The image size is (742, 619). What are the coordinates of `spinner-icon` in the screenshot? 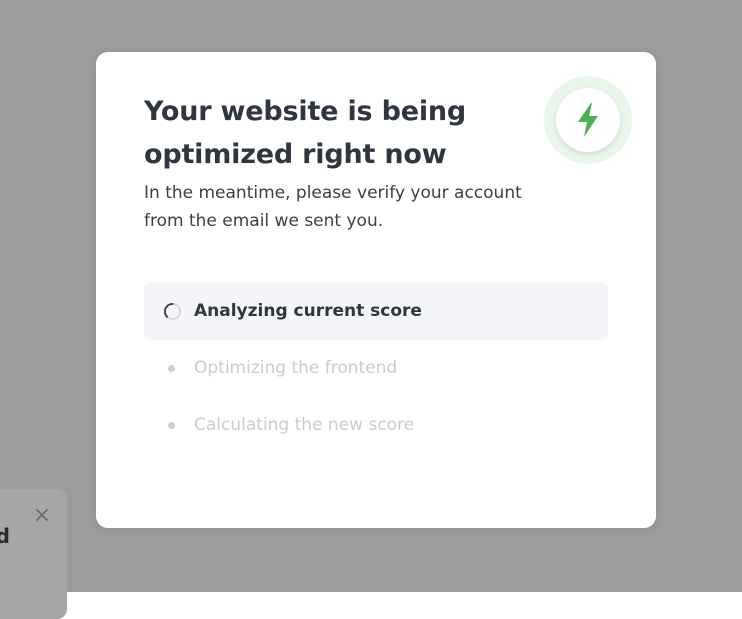 It's located at (172, 311).